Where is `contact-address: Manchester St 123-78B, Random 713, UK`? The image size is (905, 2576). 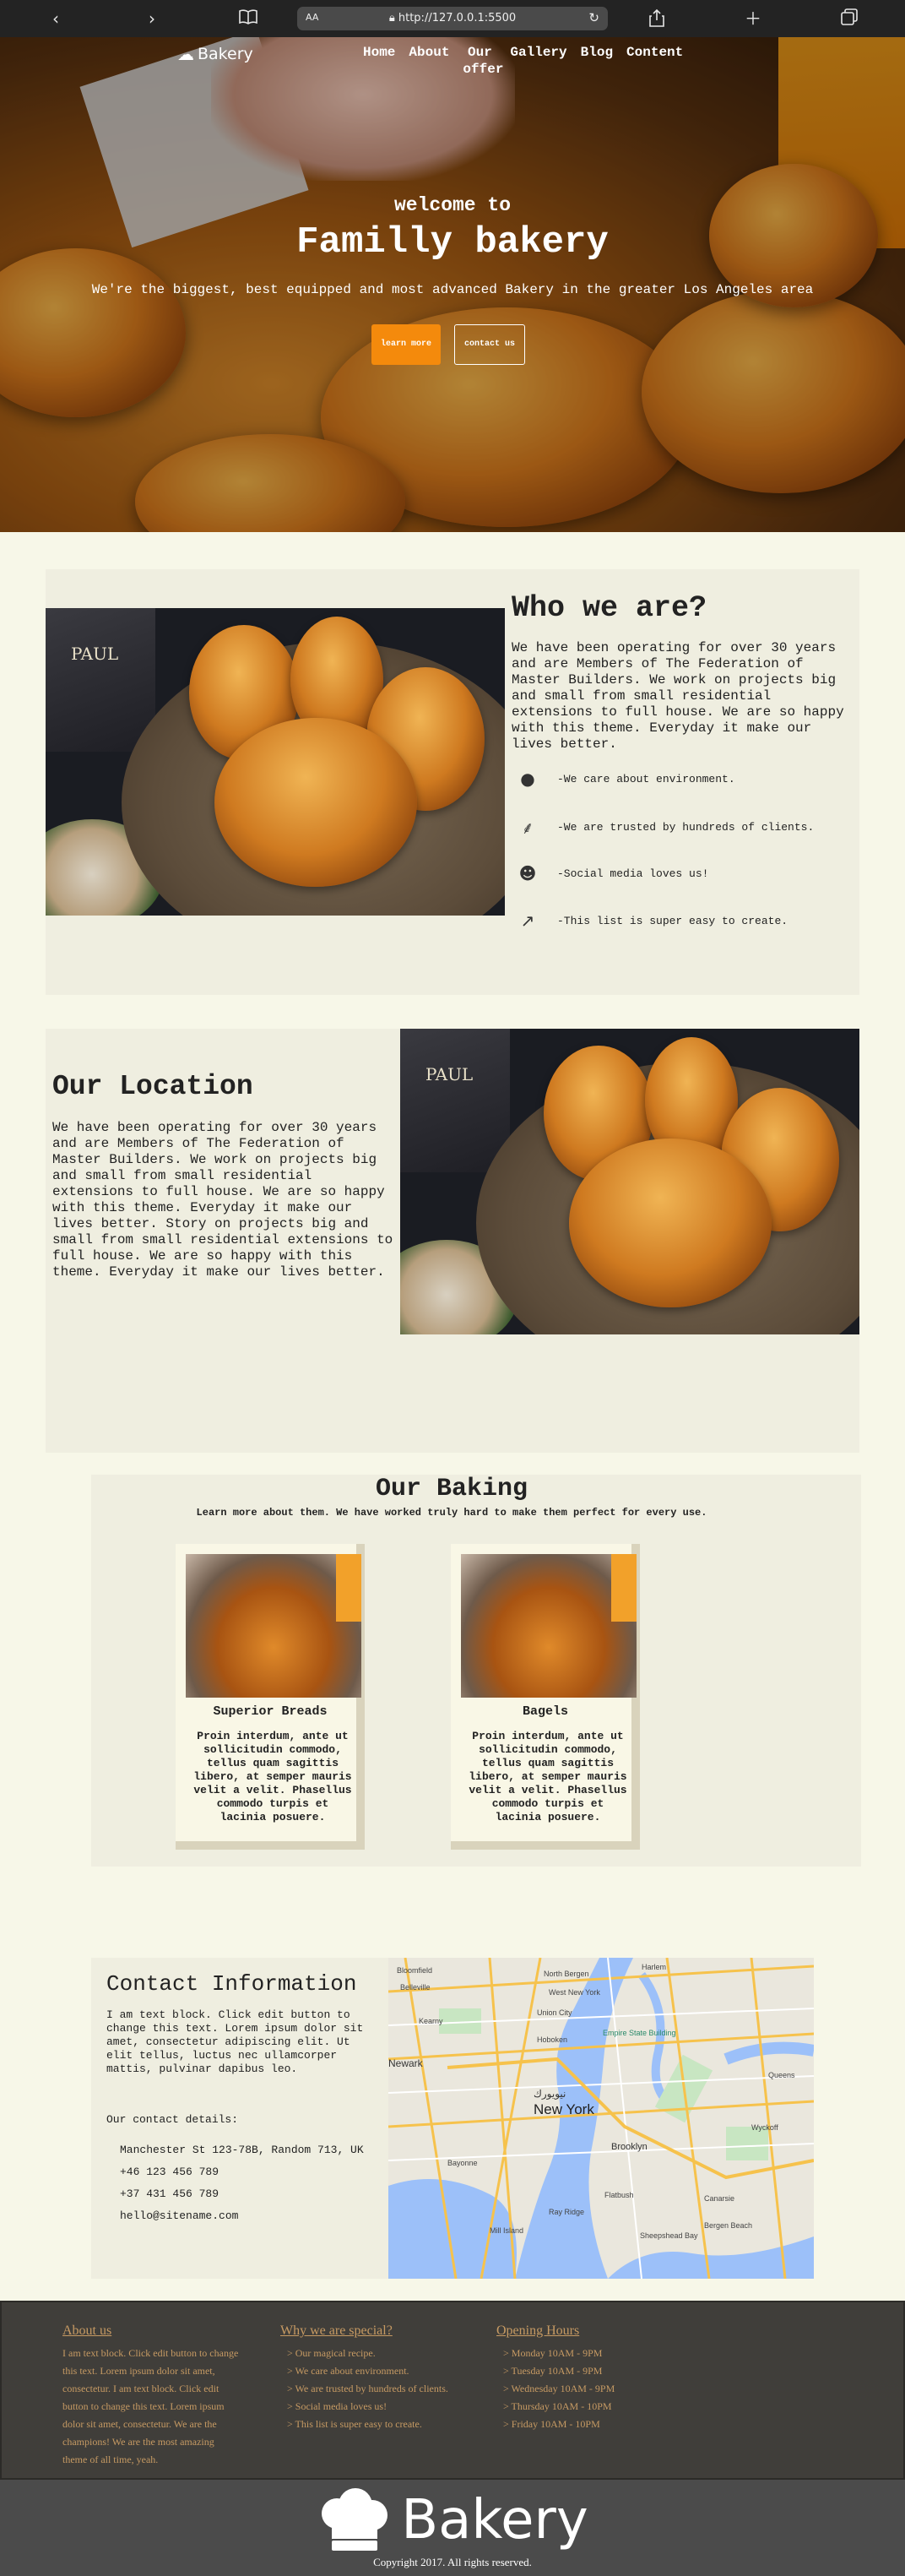 contact-address: Manchester St 123-78B, Random 713, UK is located at coordinates (242, 2150).